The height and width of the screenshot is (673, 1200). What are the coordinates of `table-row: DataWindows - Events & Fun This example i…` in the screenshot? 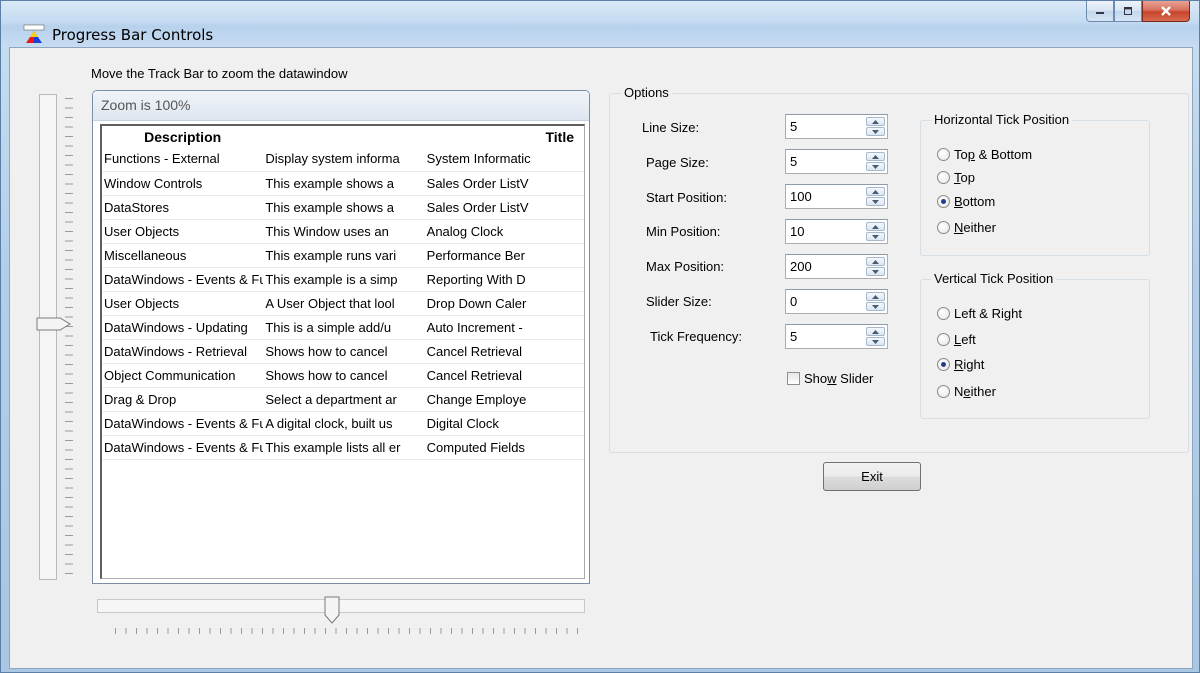 It's located at (343, 279).